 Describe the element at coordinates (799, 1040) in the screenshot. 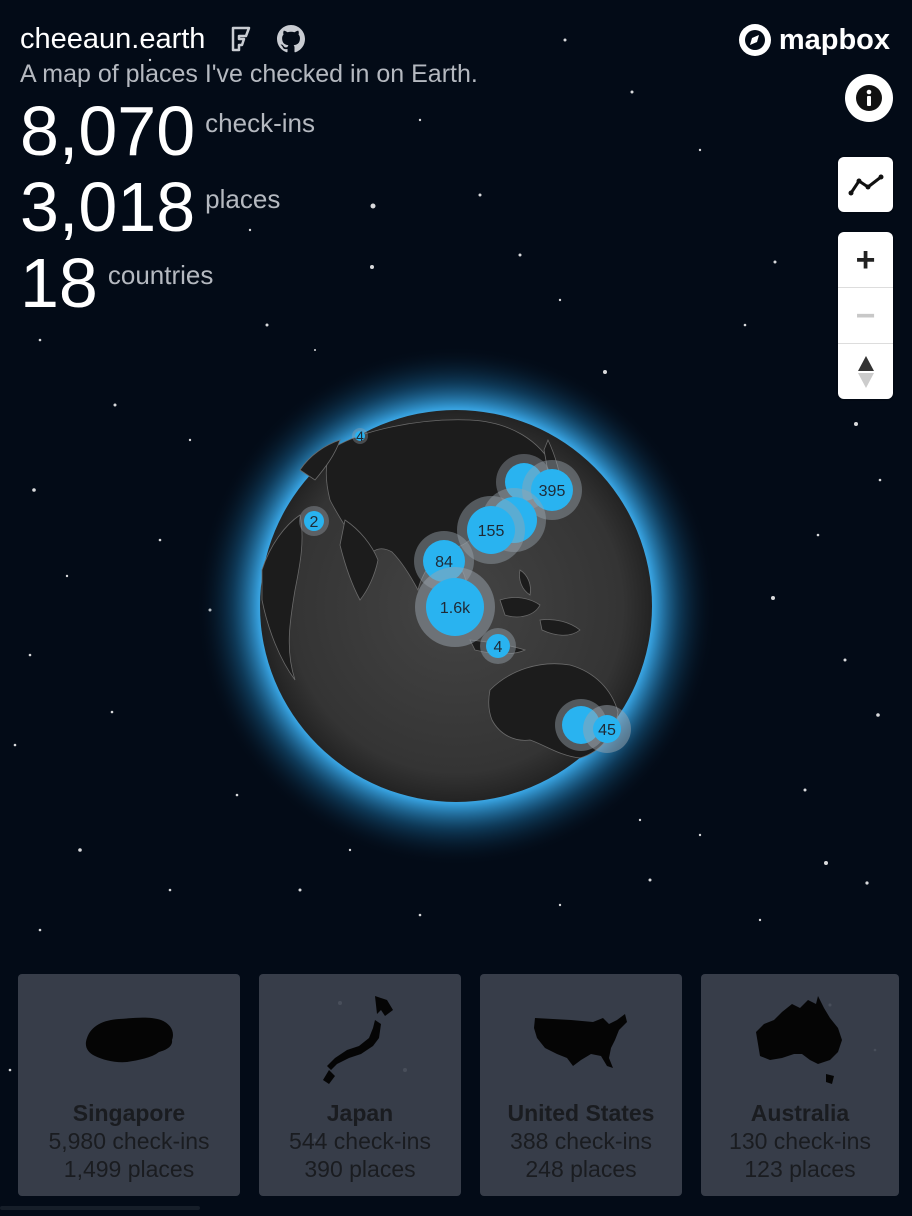

I see `australia-shape-icon` at that location.